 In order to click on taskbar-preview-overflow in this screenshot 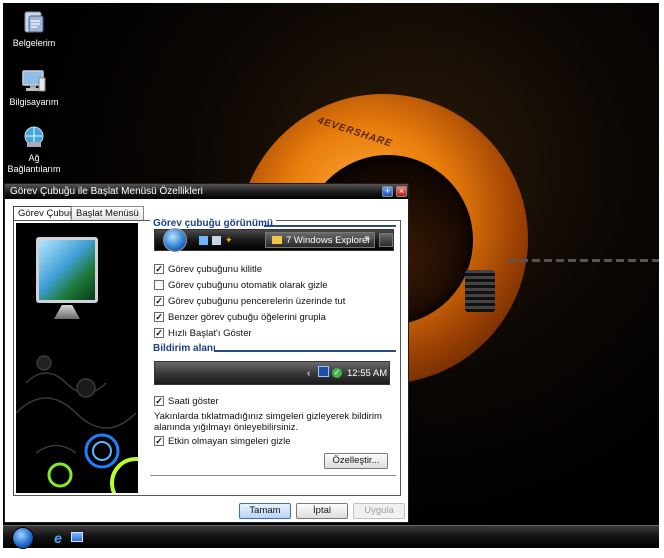, I will do `click(386, 240)`.